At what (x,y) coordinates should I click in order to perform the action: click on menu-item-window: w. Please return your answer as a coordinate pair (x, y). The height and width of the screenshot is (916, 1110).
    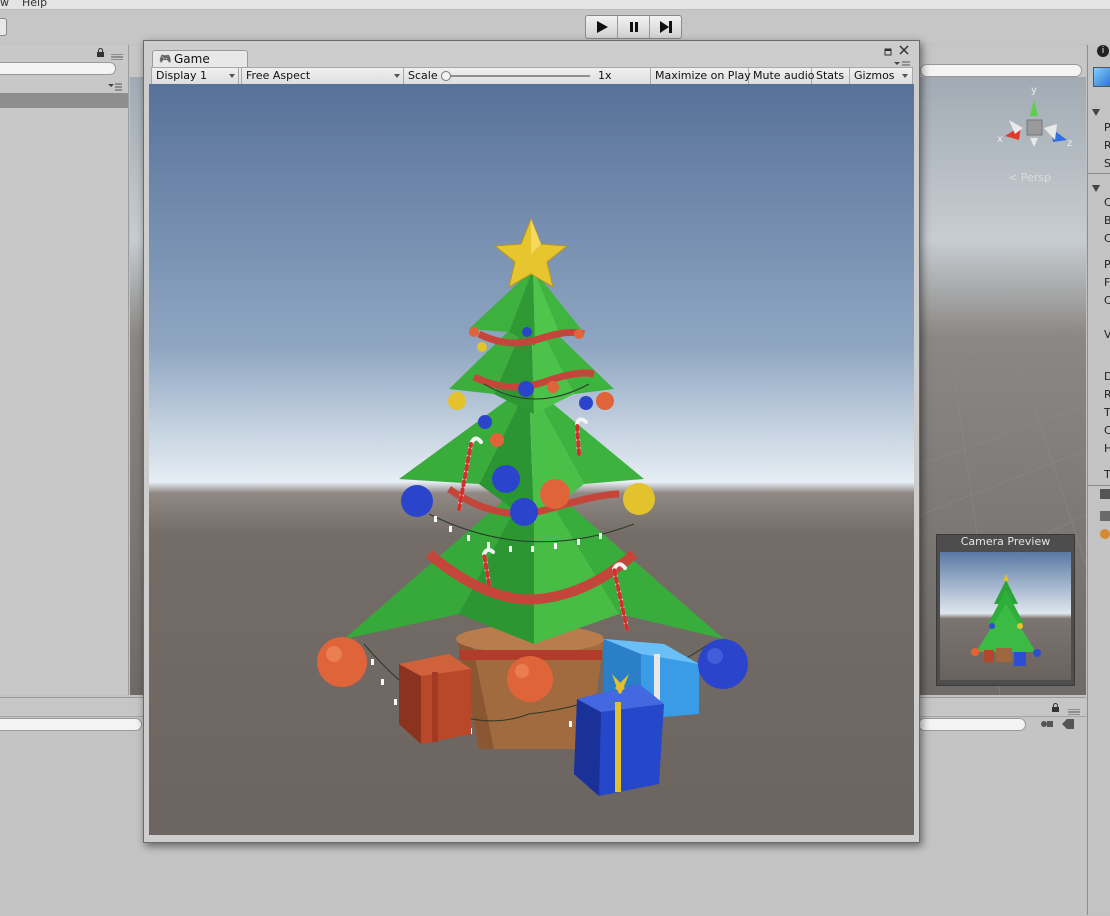
    Looking at the image, I should click on (4, 4).